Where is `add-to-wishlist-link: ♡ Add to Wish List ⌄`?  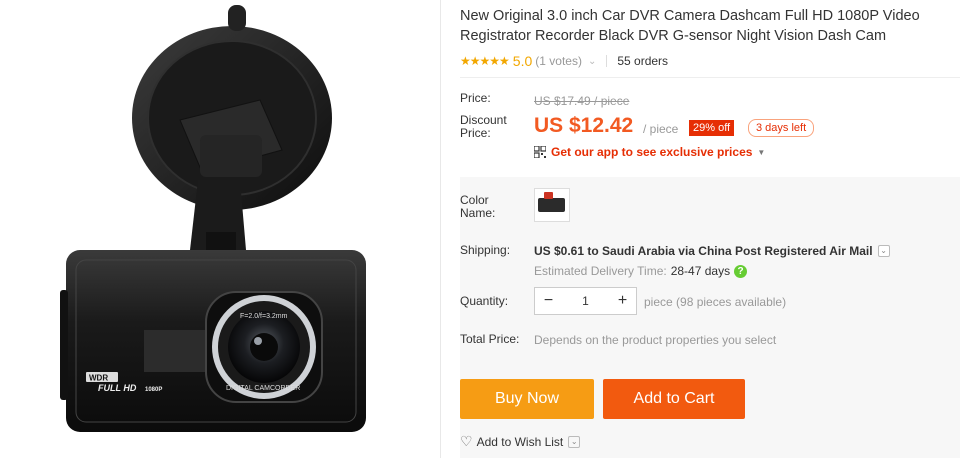
add-to-wishlist-link: ♡ Add to Wish List ⌄ is located at coordinates (520, 441).